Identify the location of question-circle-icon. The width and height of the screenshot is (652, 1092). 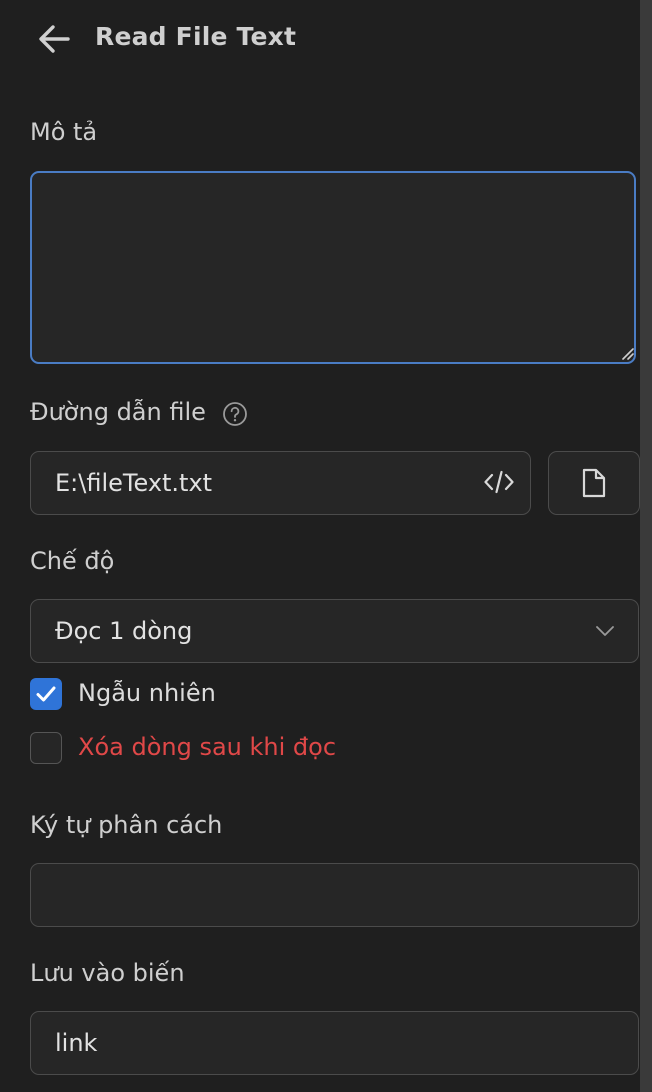
(235, 414).